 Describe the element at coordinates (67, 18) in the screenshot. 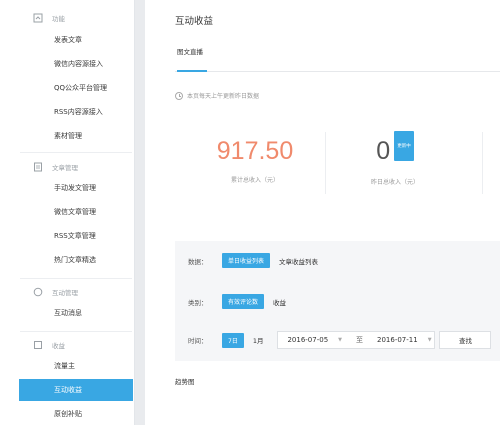

I see `sidebar-section-function: 功能` at that location.